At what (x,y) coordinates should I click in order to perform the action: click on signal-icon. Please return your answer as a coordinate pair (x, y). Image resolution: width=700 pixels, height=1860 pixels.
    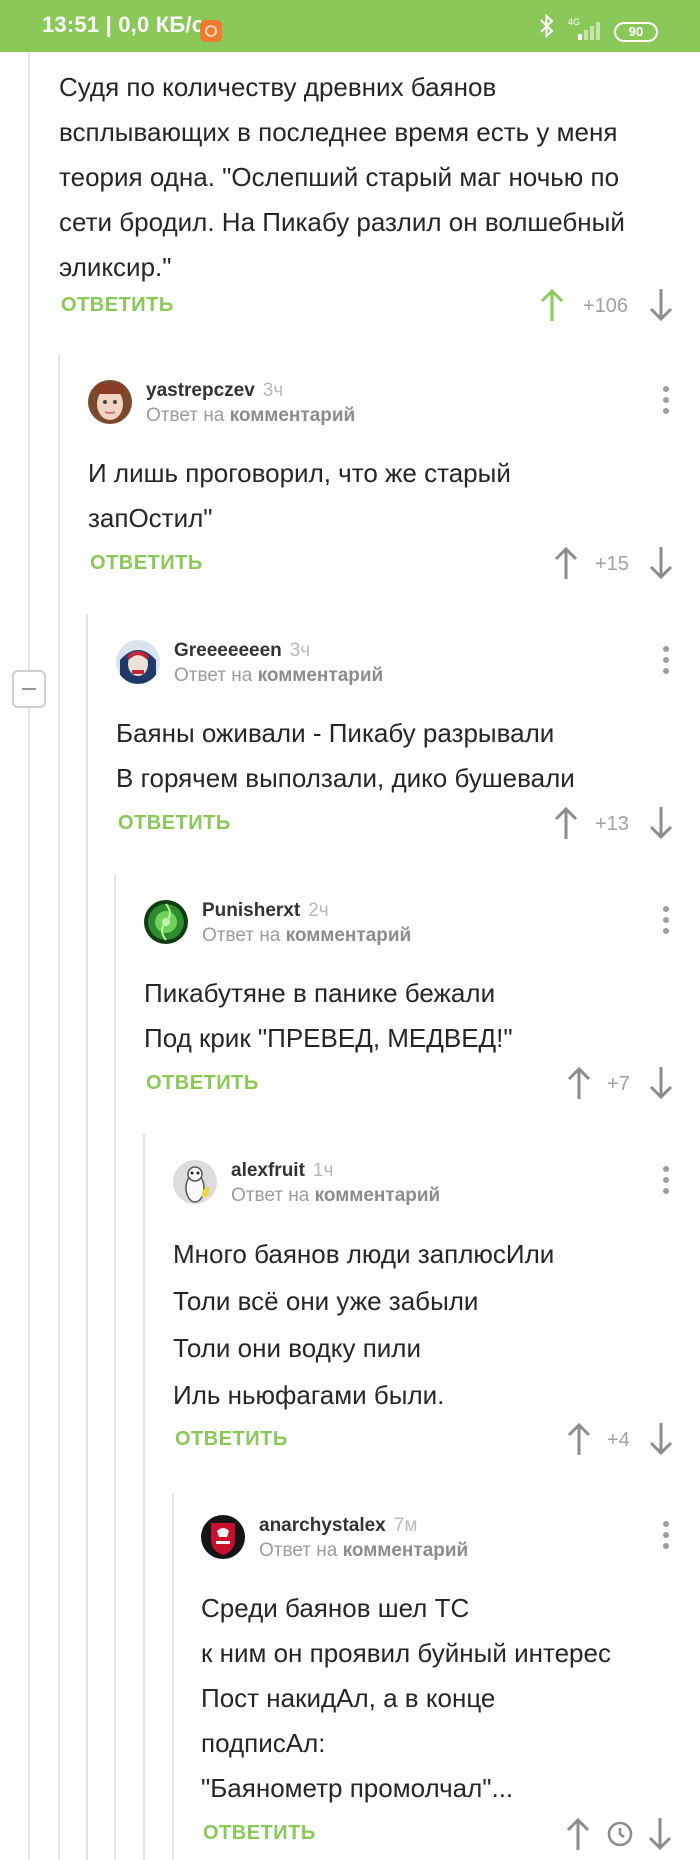
    Looking at the image, I should click on (589, 31).